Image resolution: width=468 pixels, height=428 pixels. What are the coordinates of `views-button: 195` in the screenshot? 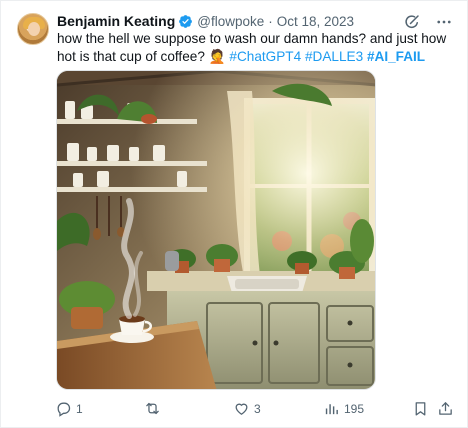 It's located at (343, 408).